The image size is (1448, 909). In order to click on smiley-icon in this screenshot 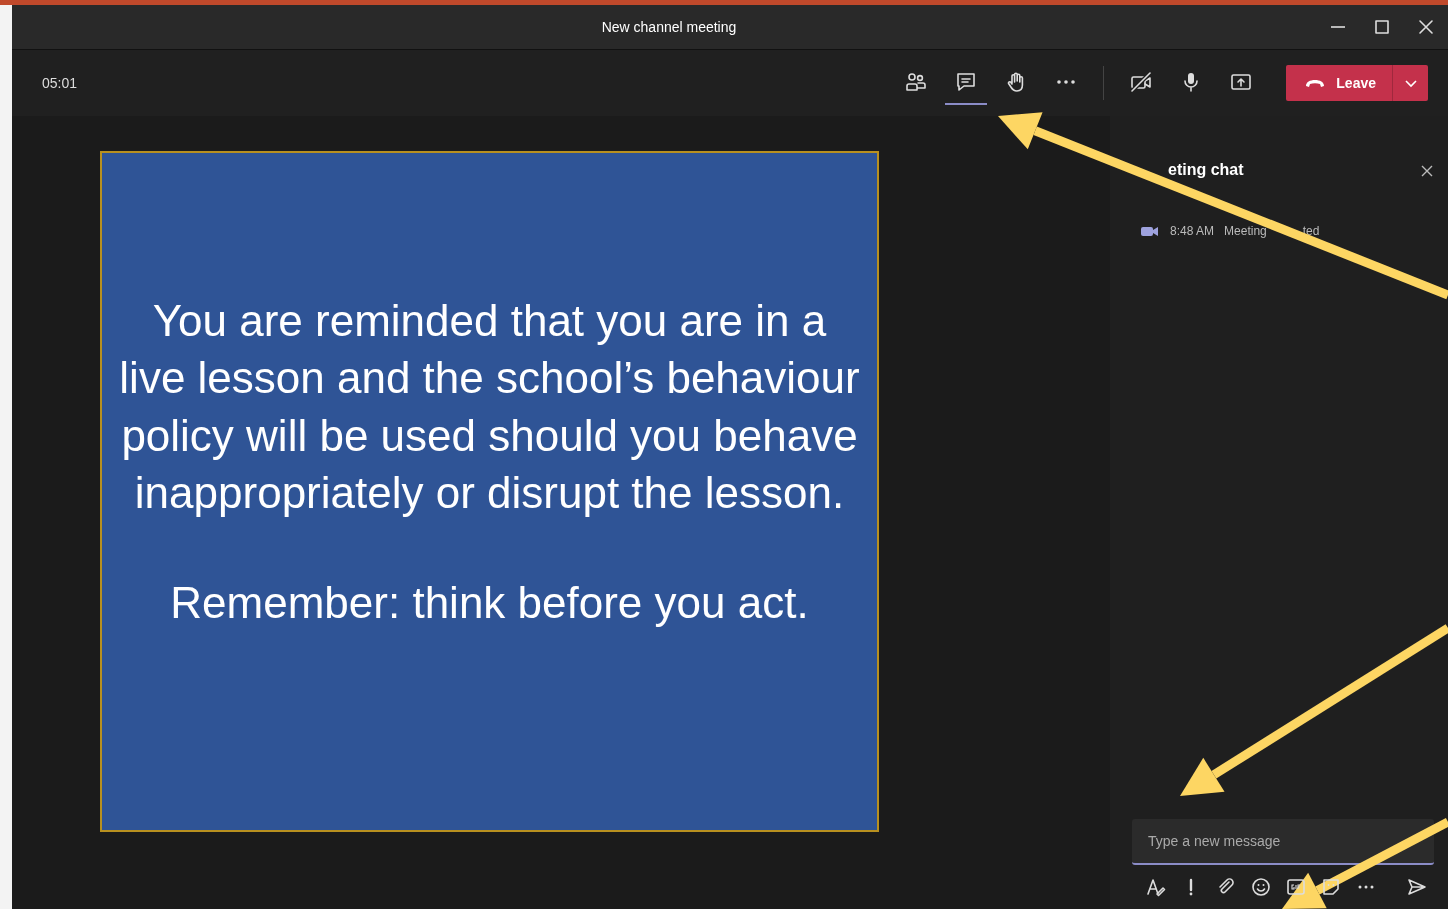, I will do `click(1260, 887)`.